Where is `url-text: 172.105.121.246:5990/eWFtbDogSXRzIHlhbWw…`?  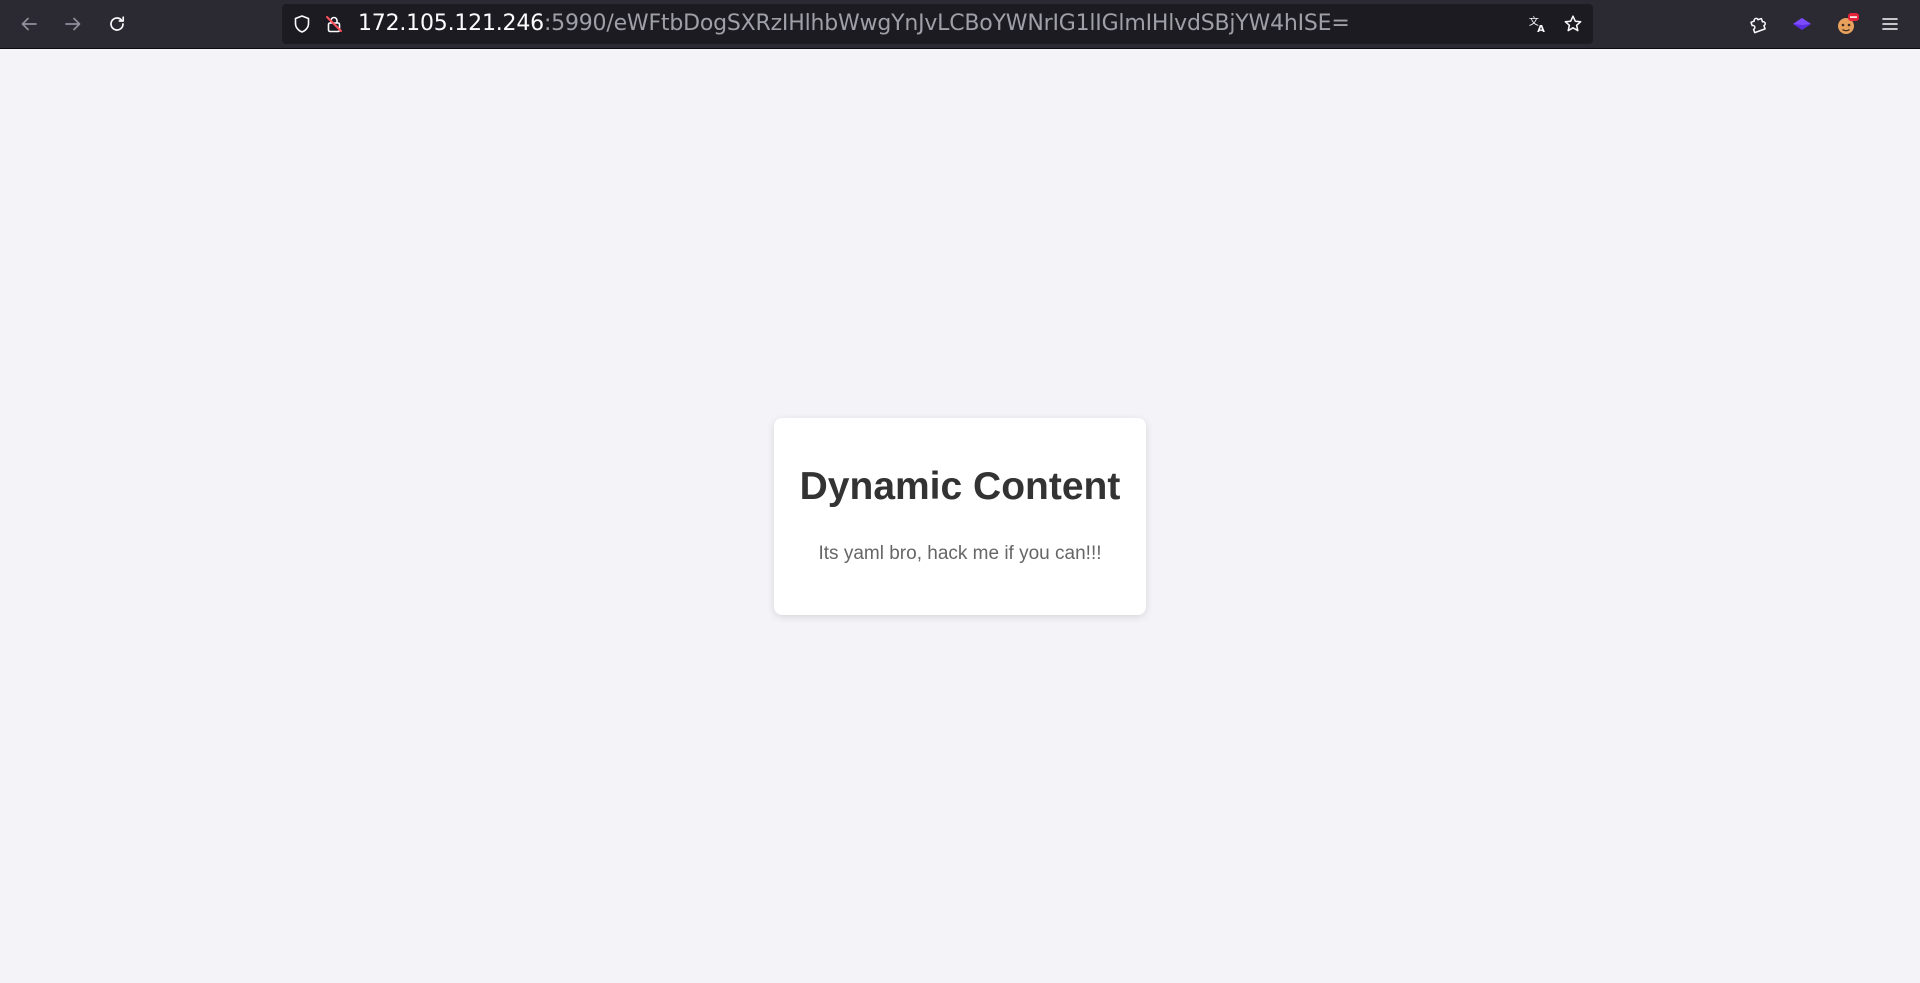 url-text: 172.105.121.246:5990/eWFtbDogSXRzIHlhbWw… is located at coordinates (854, 24).